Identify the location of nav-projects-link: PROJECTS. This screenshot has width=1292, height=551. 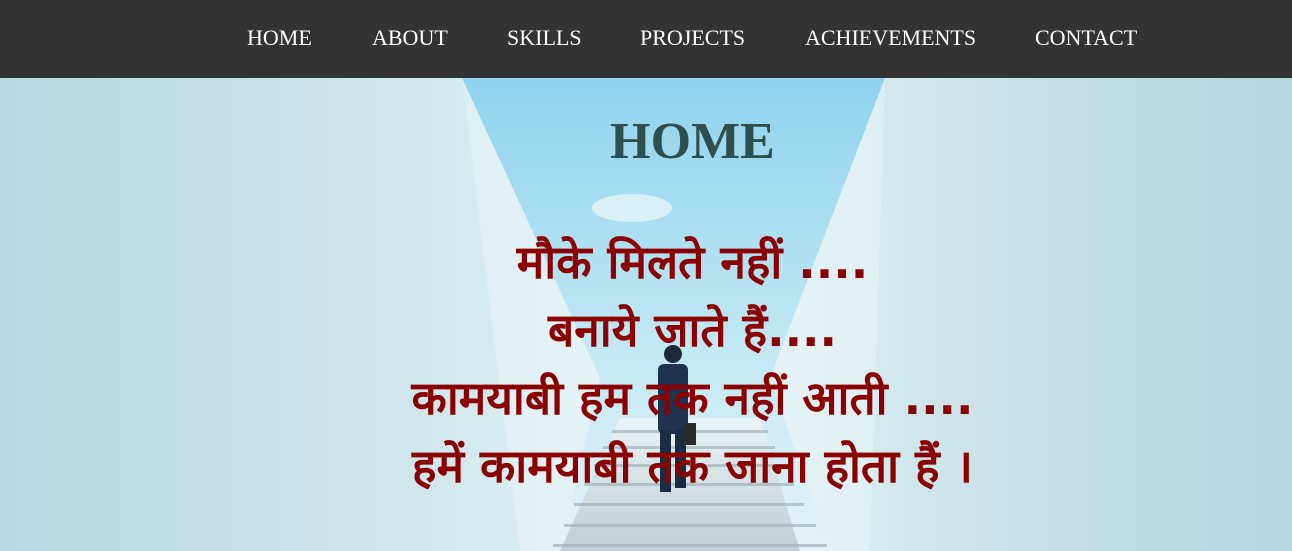
(692, 38).